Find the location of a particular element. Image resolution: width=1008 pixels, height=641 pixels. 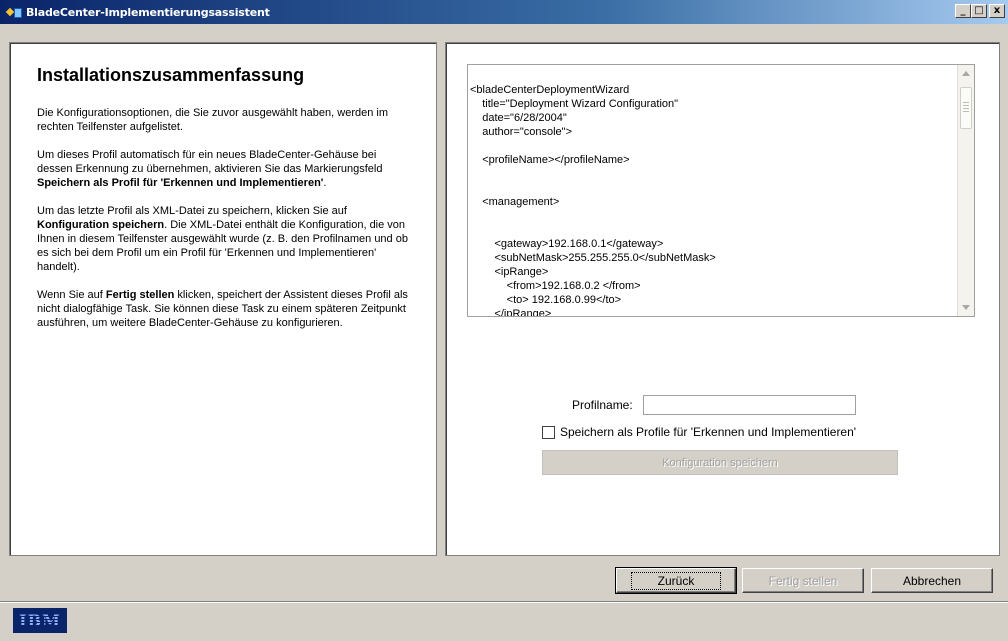

panel-divider is located at coordinates (441, 299).